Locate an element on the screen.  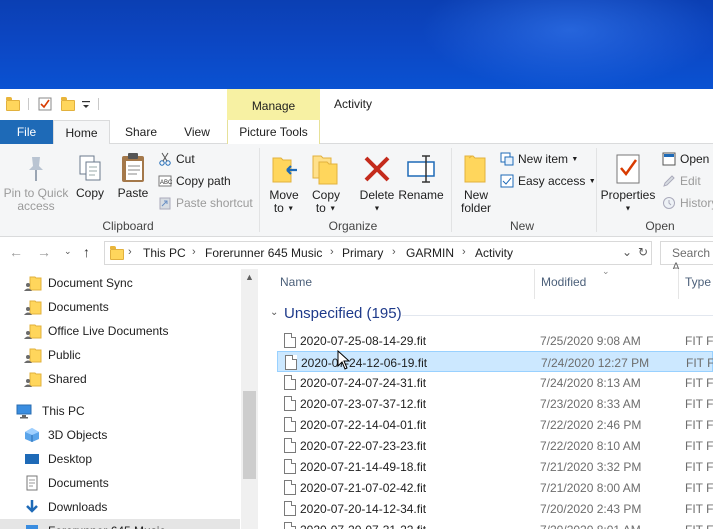
window-title: Activity is located at coordinates (353, 104).